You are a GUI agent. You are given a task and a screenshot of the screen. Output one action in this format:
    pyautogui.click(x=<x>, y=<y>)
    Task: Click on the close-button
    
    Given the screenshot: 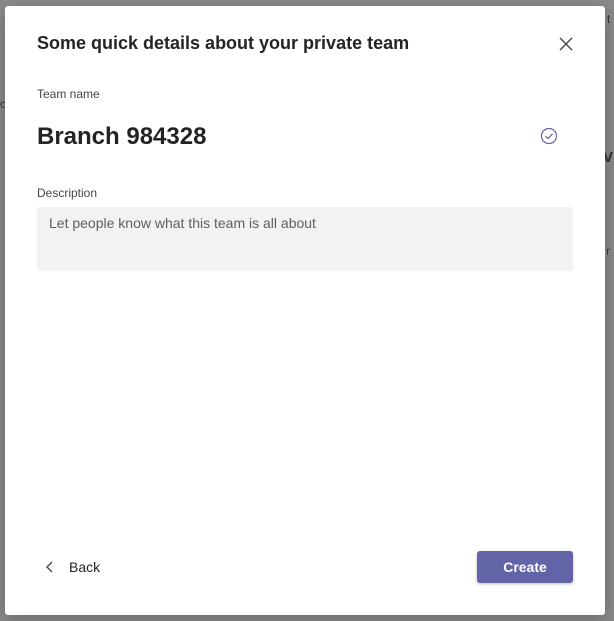 What is the action you would take?
    pyautogui.click(x=566, y=44)
    